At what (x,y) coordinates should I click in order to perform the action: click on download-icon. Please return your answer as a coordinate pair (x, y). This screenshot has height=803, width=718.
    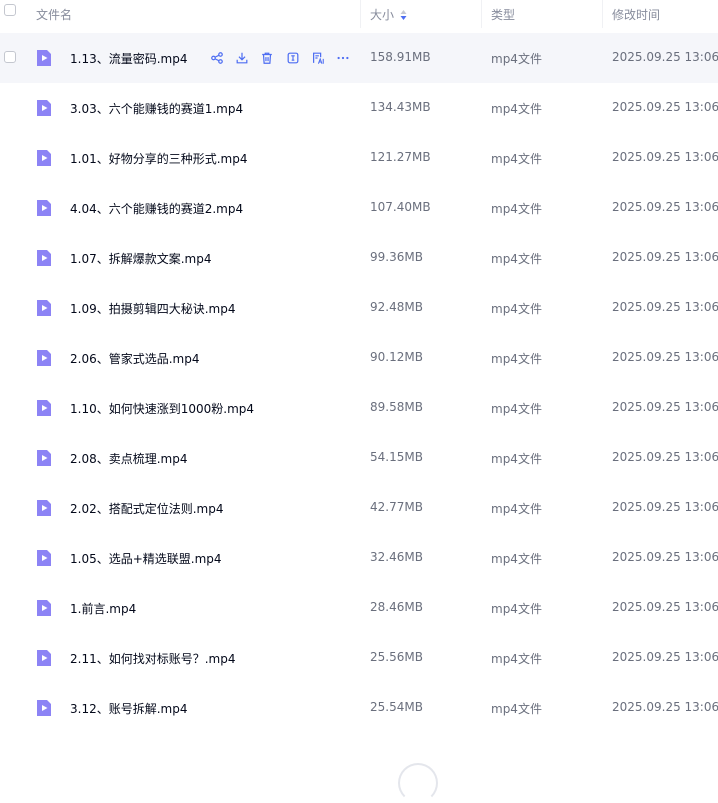
    Looking at the image, I should click on (242, 58).